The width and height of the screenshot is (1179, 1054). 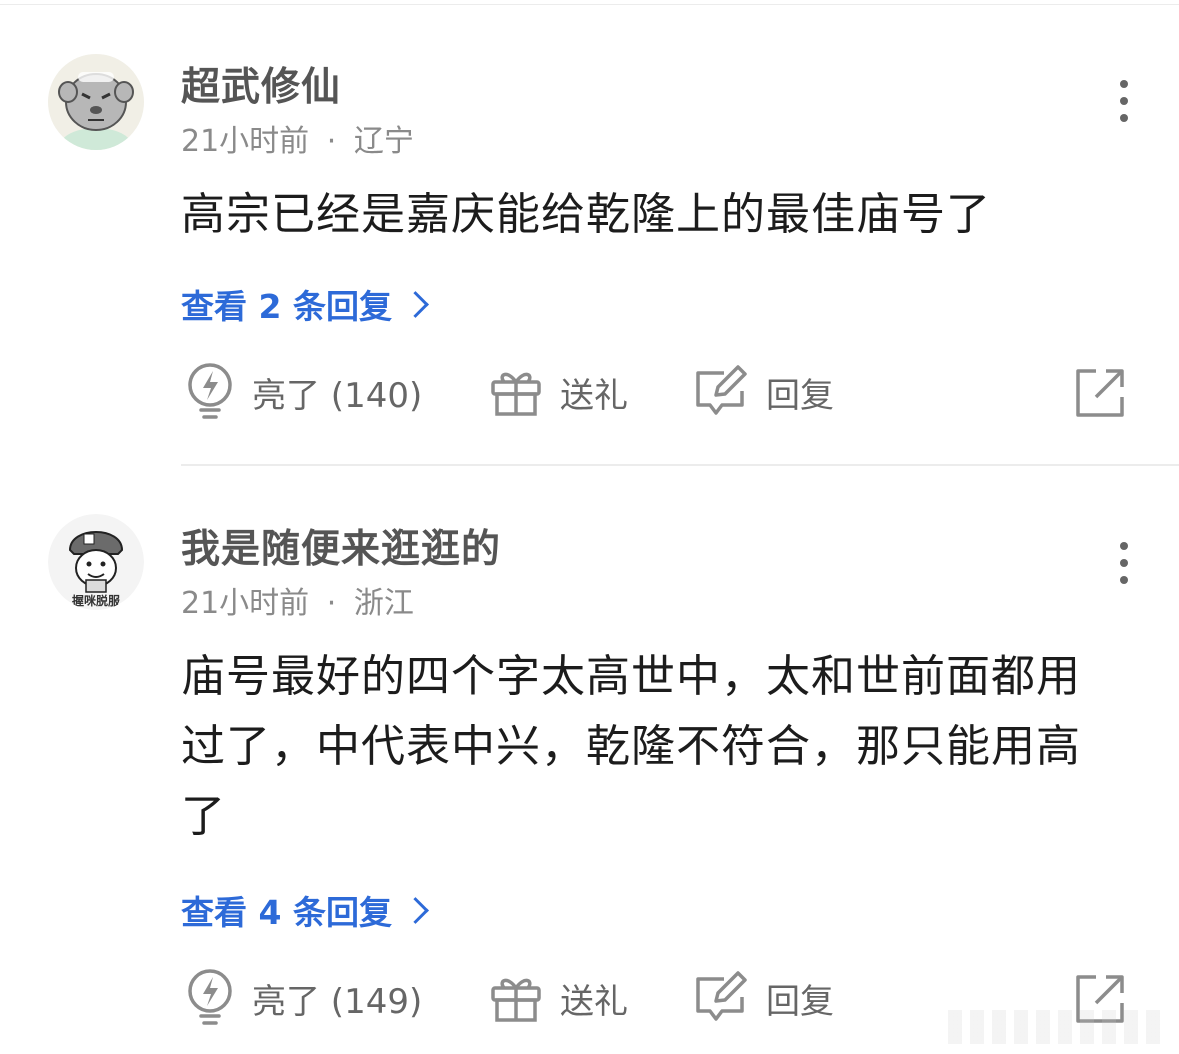 I want to click on view-replies-link: 查看 4 条回复, so click(x=305, y=910).